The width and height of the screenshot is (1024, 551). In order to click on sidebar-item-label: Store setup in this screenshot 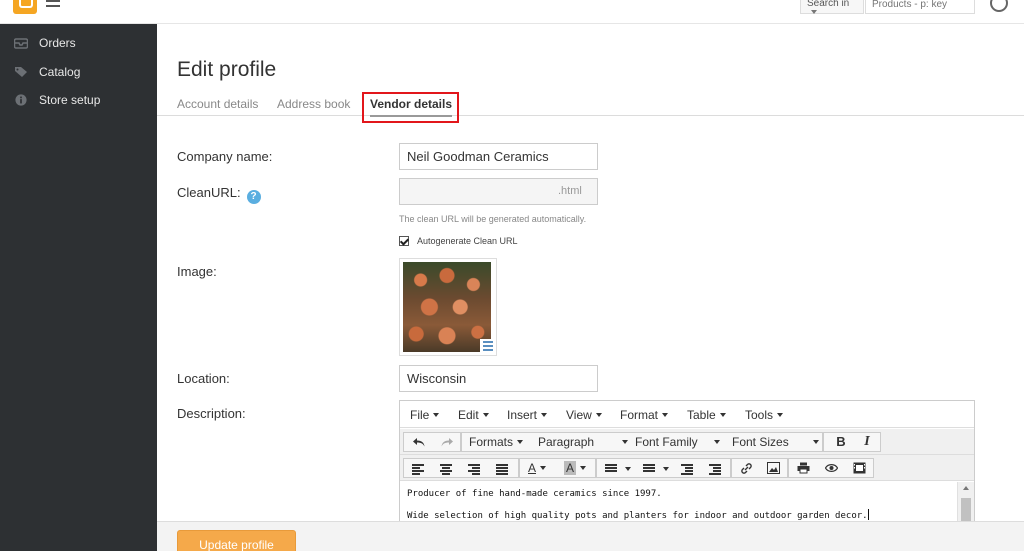, I will do `click(70, 100)`.